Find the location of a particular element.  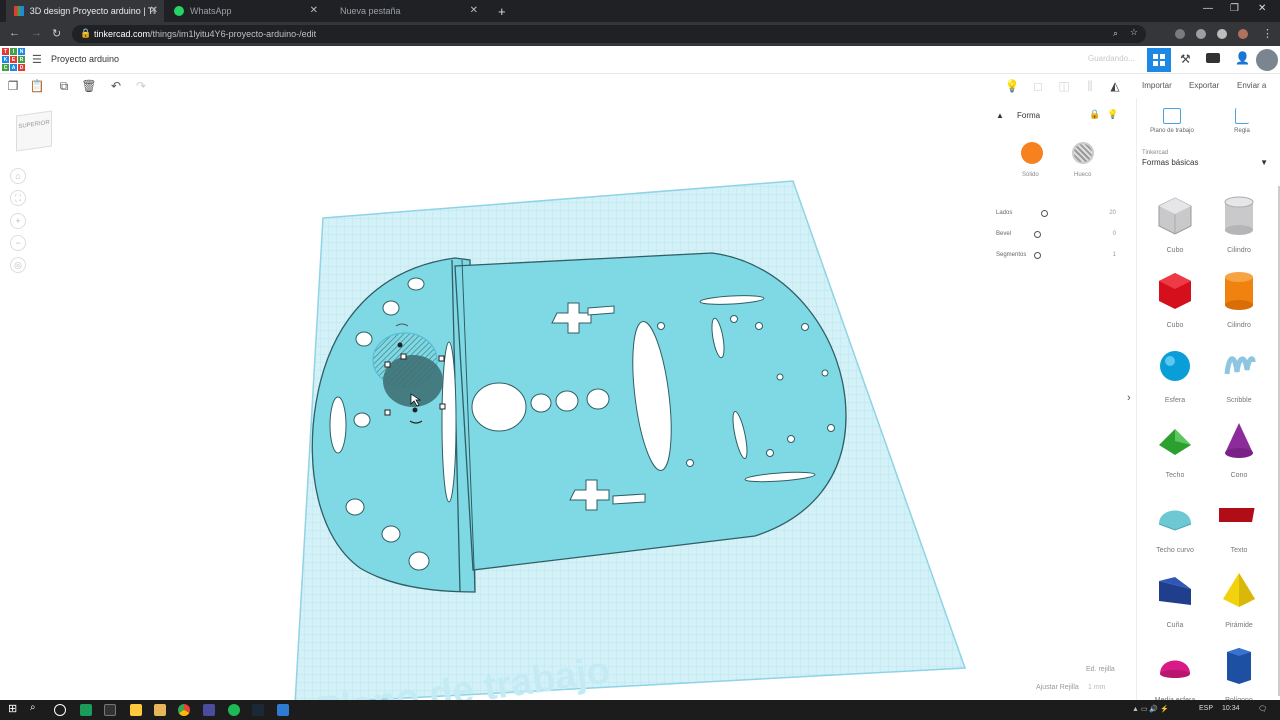

ruler-tool: Regla is located at coordinates (1242, 121).